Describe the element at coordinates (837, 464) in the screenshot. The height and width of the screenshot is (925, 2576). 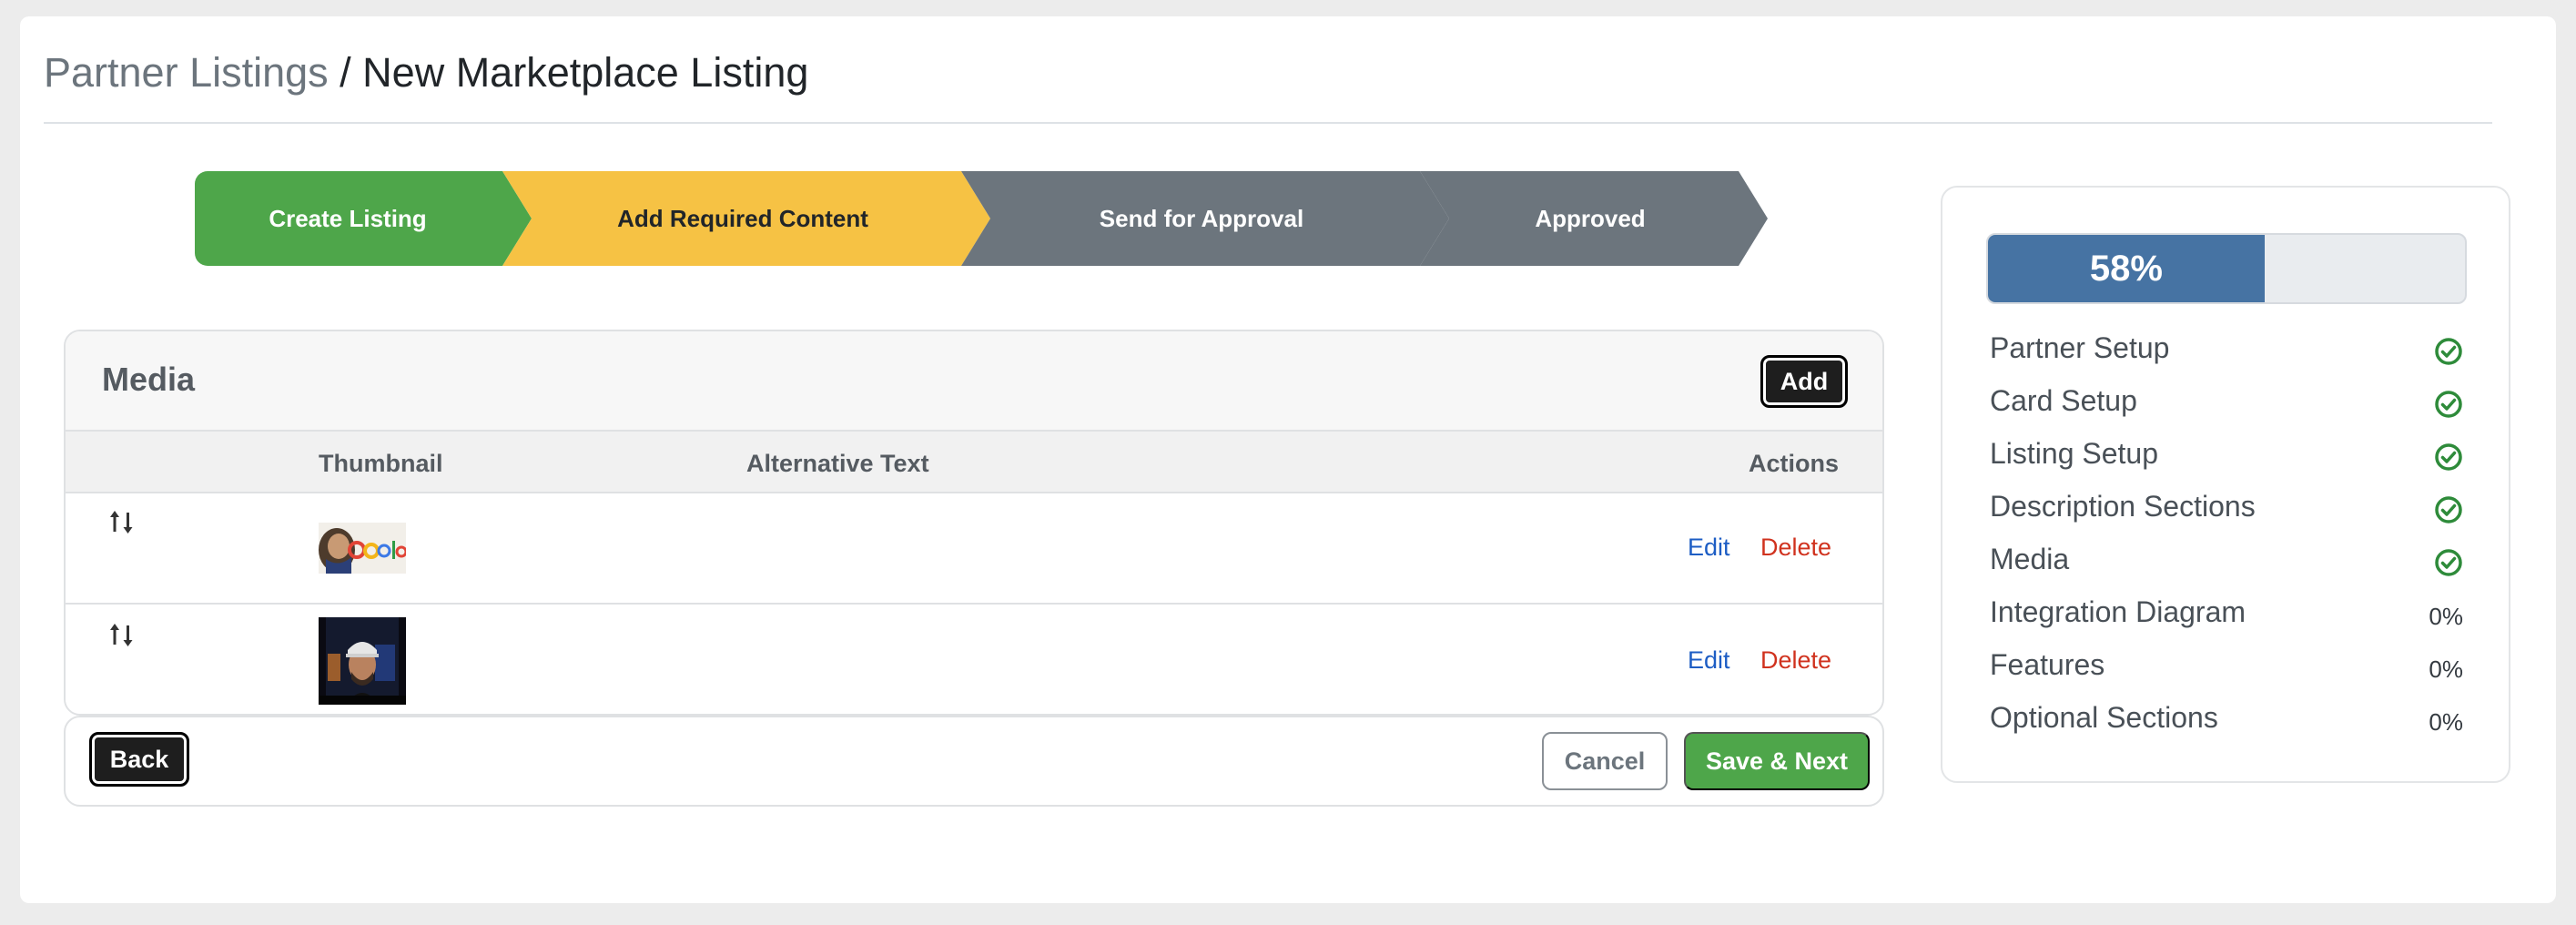
I see `column-alt-text: Alternative Text` at that location.